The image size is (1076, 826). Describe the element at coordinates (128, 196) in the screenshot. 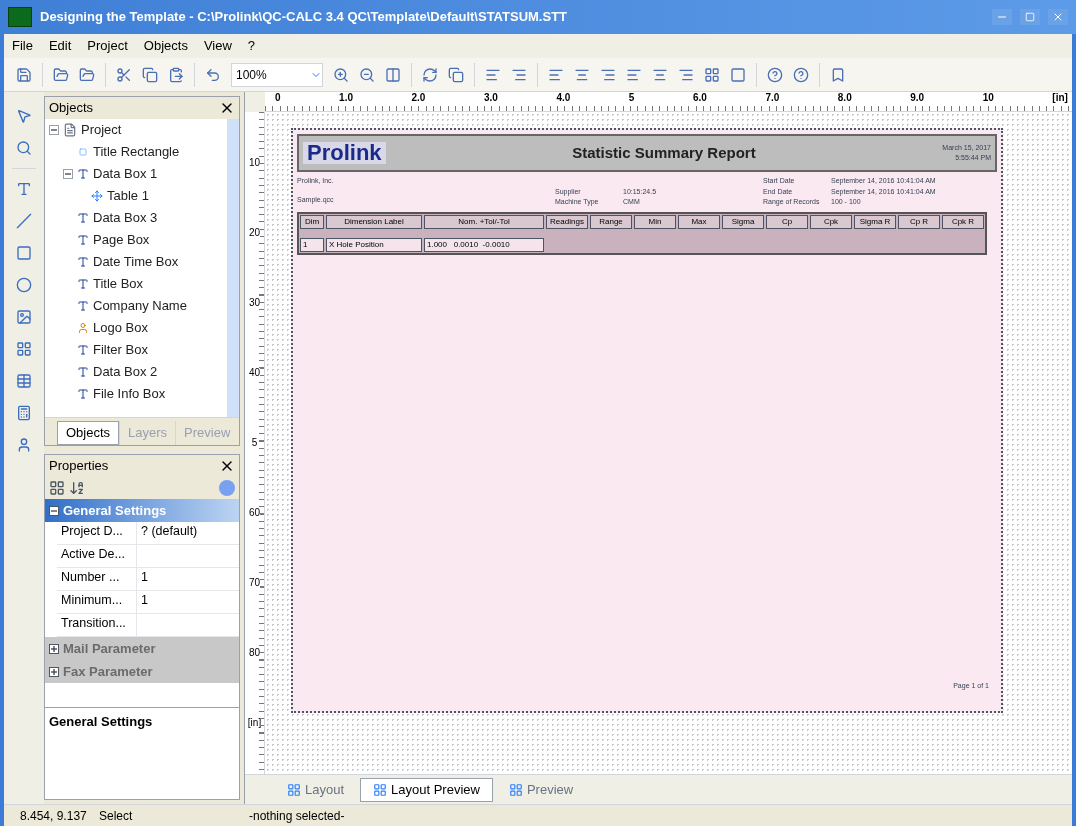

I see `tree-item: Table 1` at that location.